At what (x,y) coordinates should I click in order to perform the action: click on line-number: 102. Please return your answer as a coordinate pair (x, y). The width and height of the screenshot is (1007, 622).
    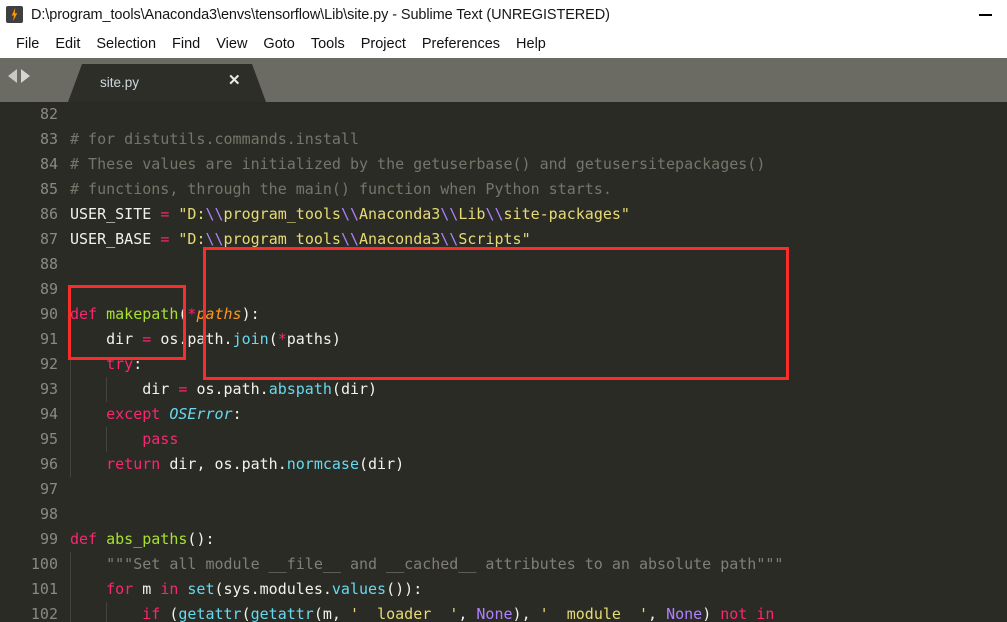
    Looking at the image, I should click on (44, 613).